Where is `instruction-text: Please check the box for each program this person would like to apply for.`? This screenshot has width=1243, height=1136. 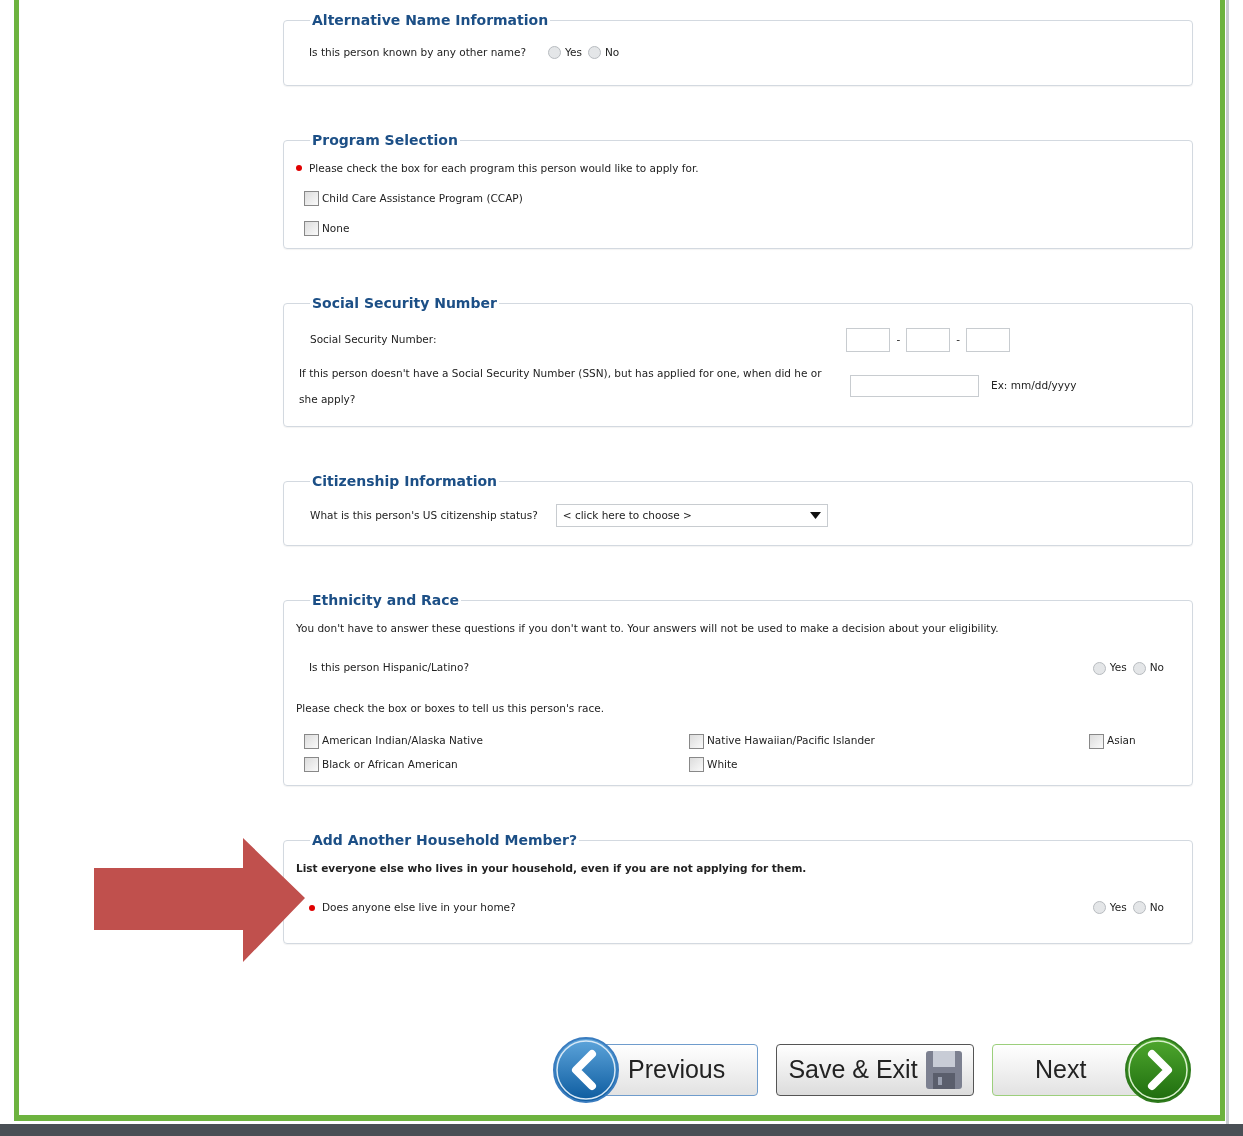
instruction-text: Please check the box for each program this person would like to apply for. is located at coordinates (504, 168).